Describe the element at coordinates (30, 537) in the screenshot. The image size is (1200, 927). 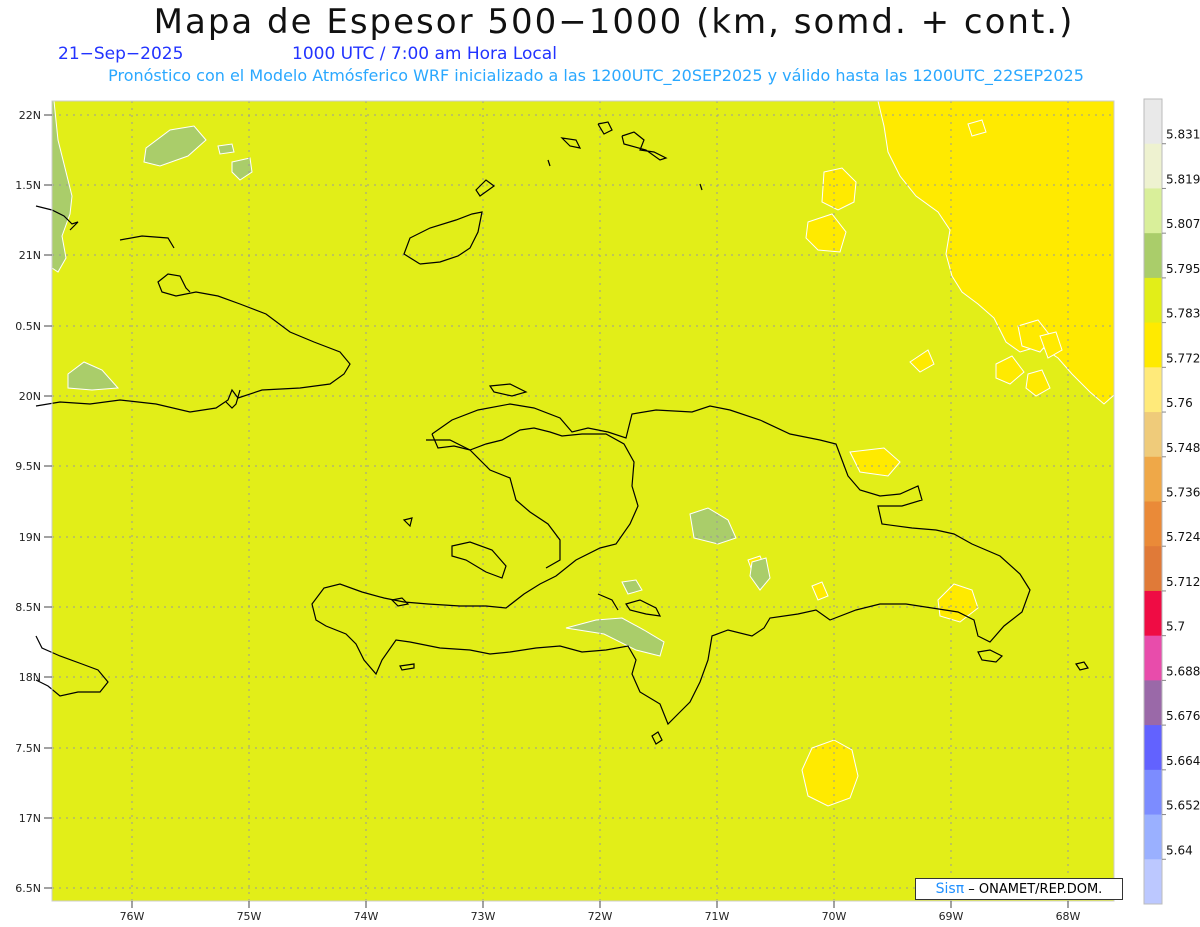
I see `lat-label: 19N` at that location.